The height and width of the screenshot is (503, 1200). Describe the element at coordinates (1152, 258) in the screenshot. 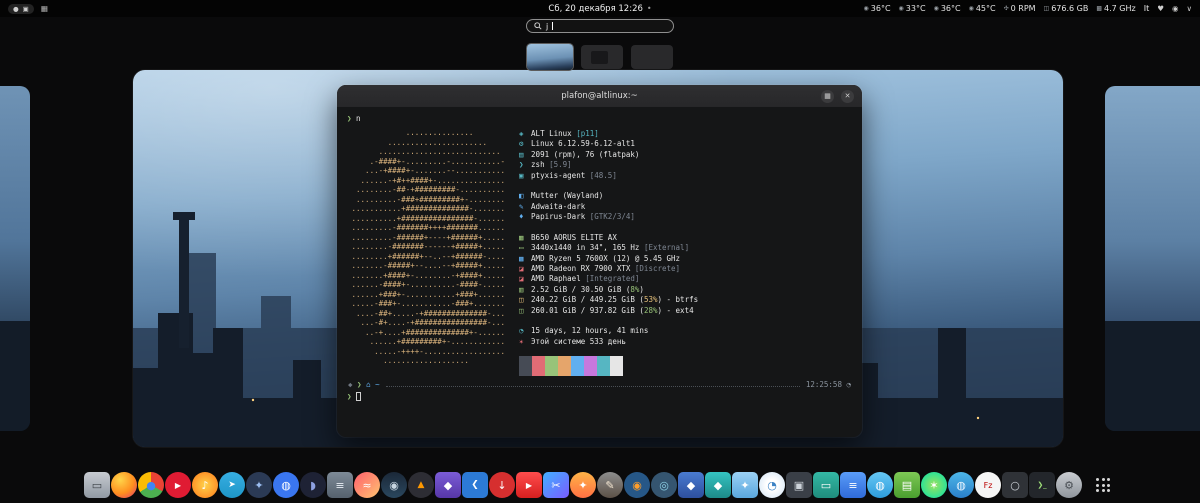

I see `workspace-preview-right` at that location.